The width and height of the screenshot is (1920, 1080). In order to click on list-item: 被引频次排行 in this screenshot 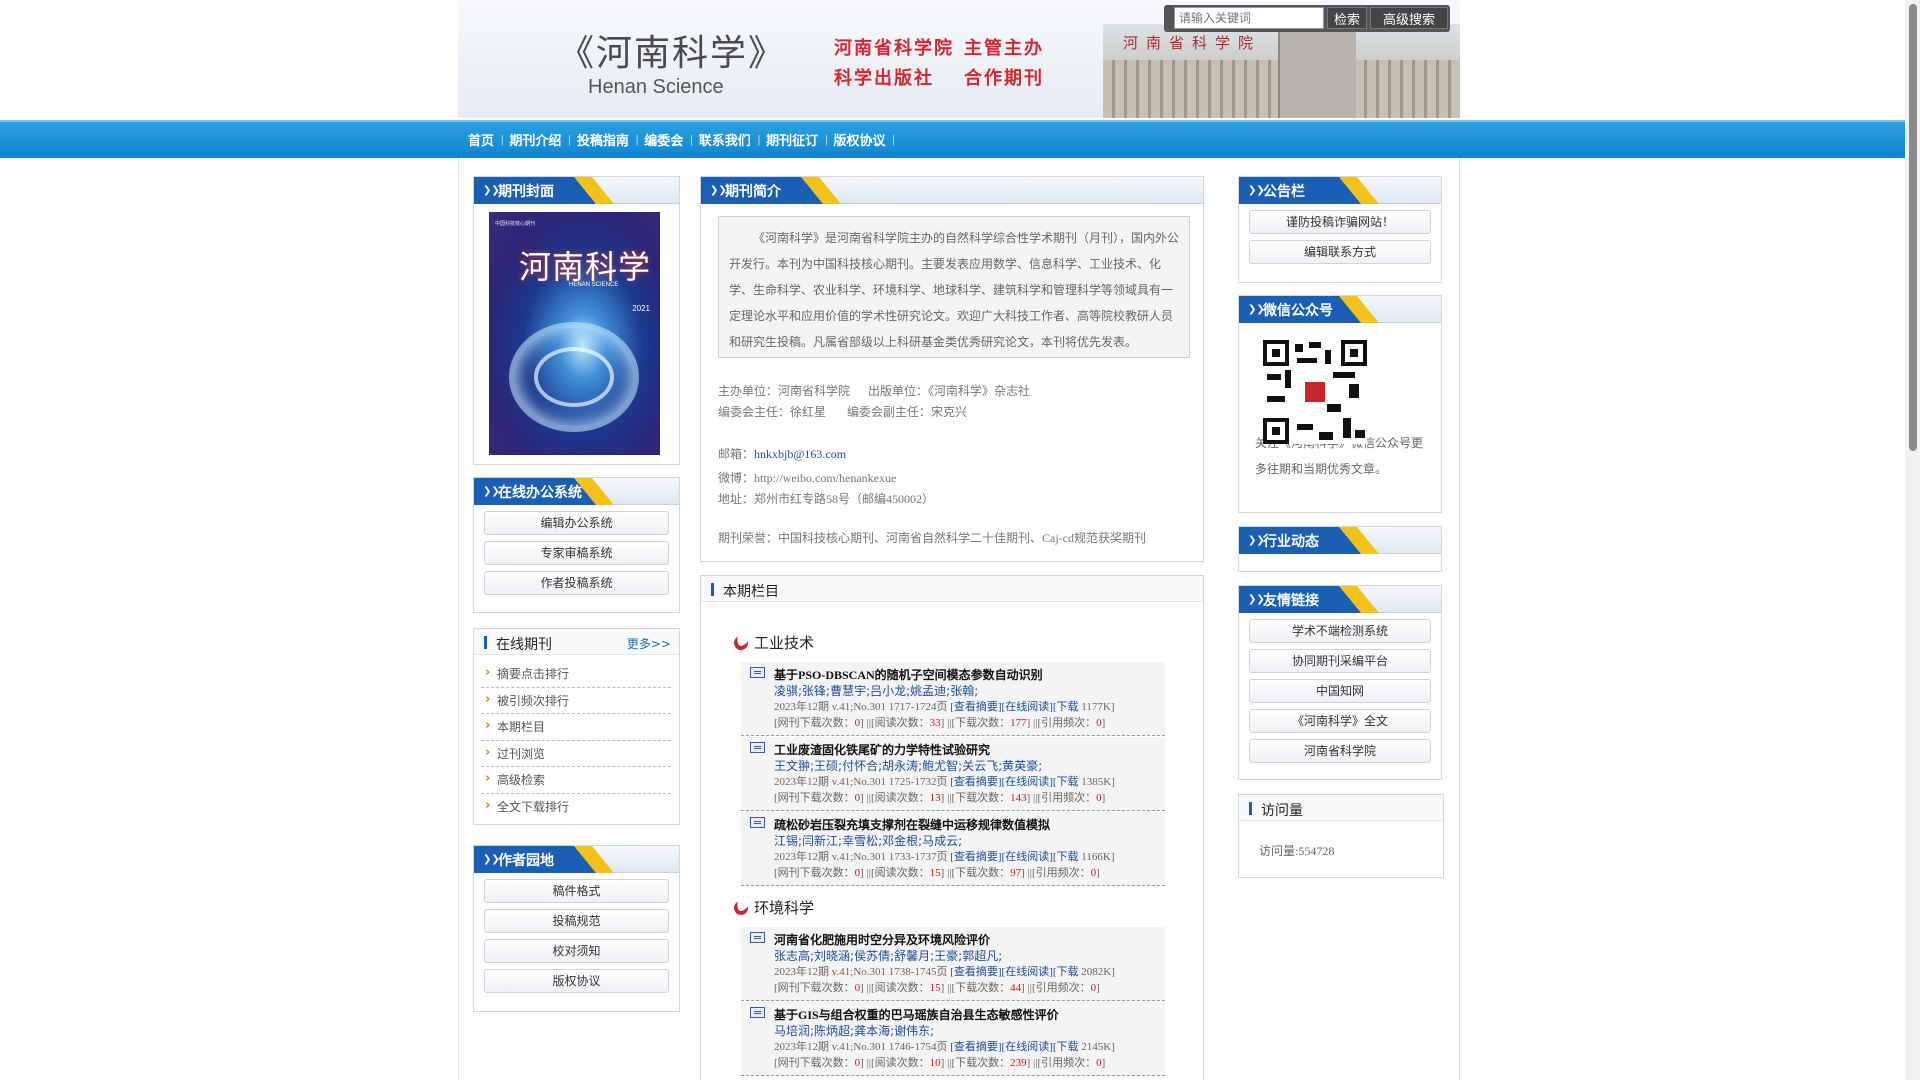, I will do `click(576, 700)`.